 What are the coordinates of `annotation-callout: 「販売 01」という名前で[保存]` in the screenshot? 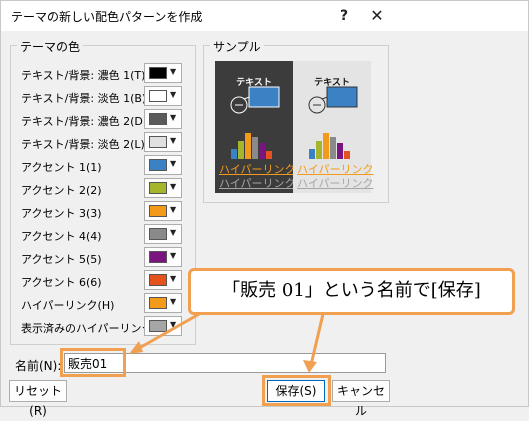 It's located at (351, 291).